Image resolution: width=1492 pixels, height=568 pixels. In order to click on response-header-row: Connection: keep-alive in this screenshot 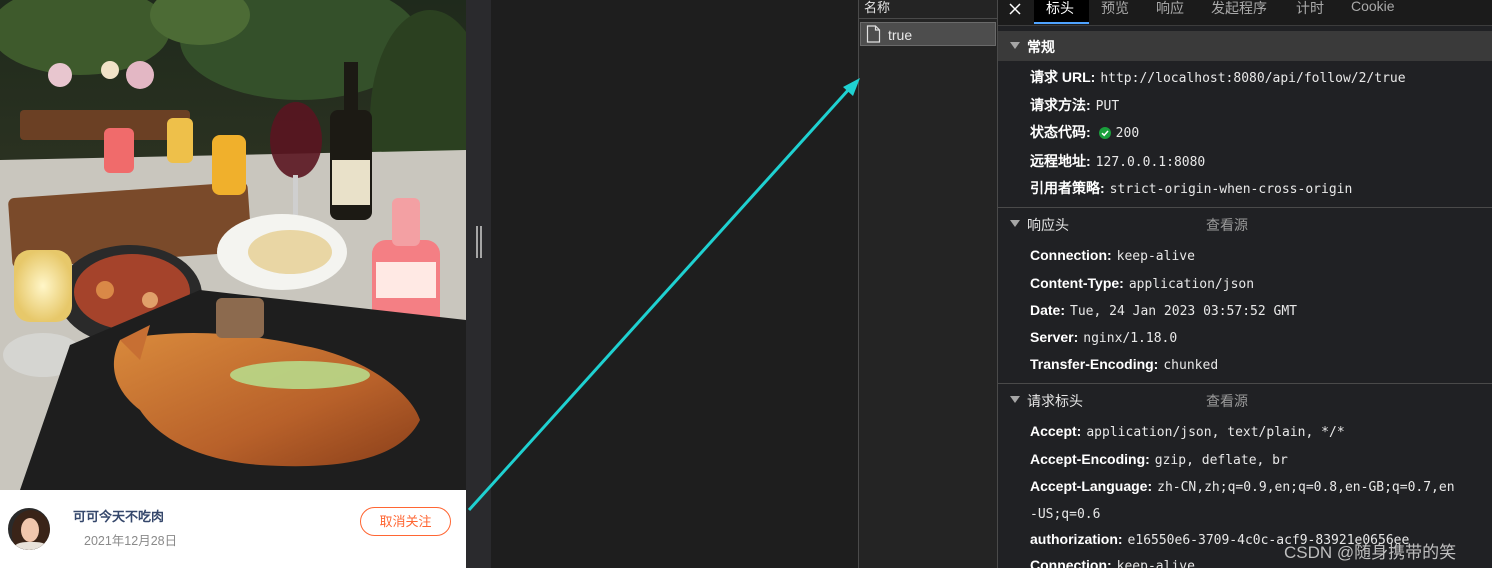, I will do `click(1112, 254)`.